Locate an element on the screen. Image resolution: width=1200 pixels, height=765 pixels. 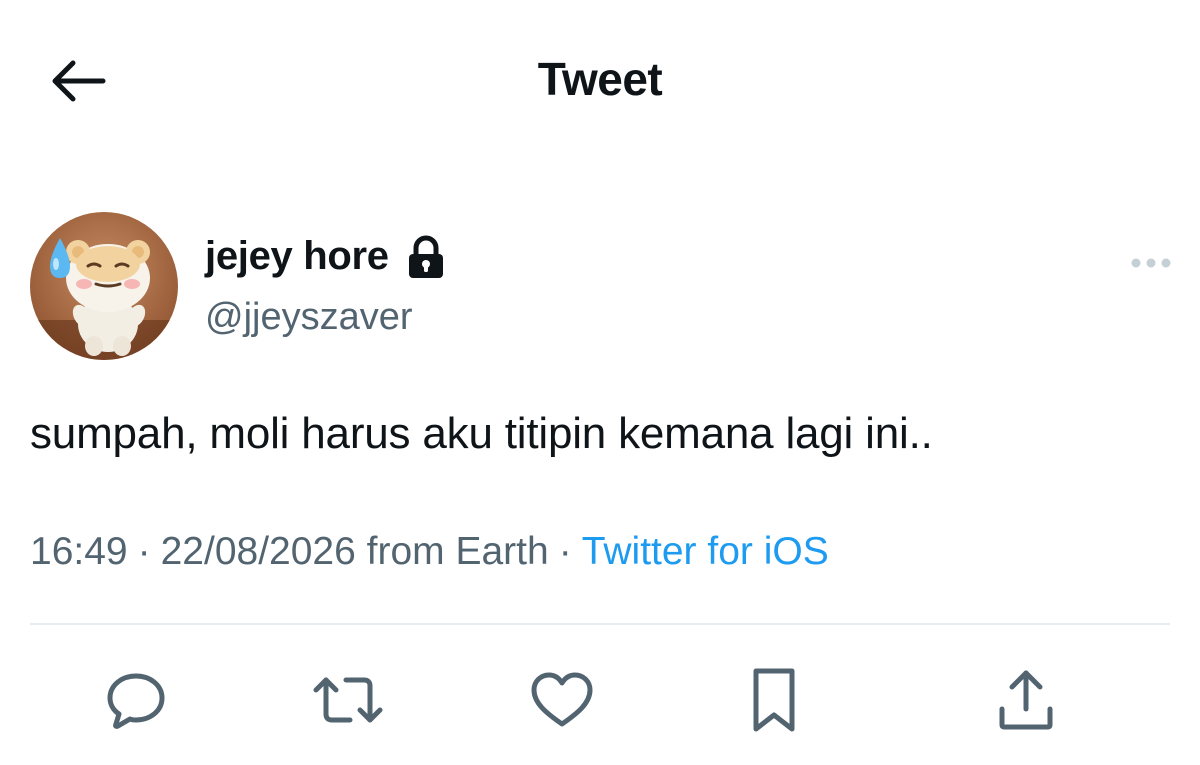
tweet-source-link: Twitter for iOS is located at coordinates (705, 552).